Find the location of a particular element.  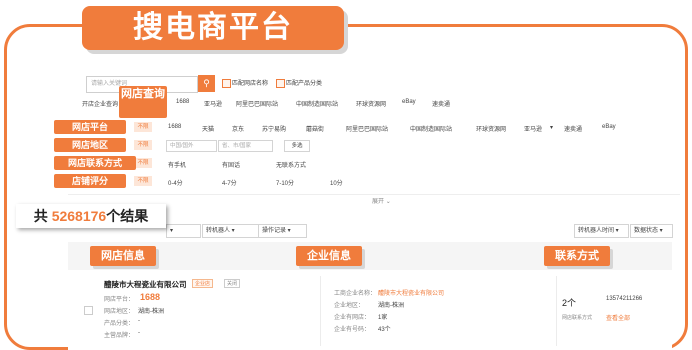

company-query-label: 开店企业查询 is located at coordinates (100, 103).